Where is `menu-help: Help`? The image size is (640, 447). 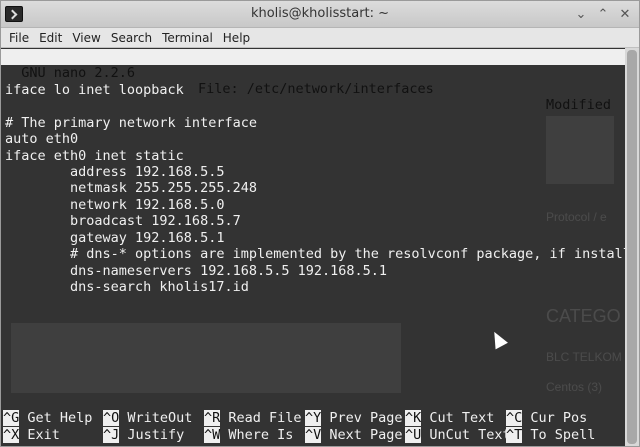
menu-help: Help is located at coordinates (236, 38).